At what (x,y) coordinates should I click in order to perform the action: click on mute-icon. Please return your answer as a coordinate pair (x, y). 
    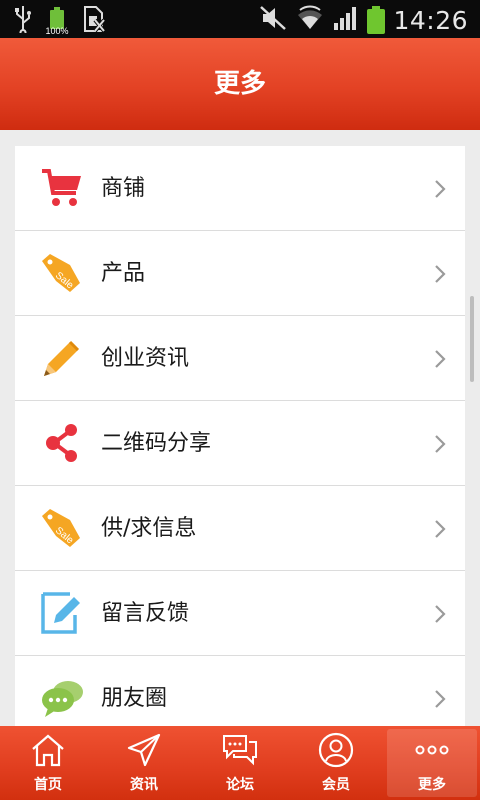
    Looking at the image, I should click on (273, 20).